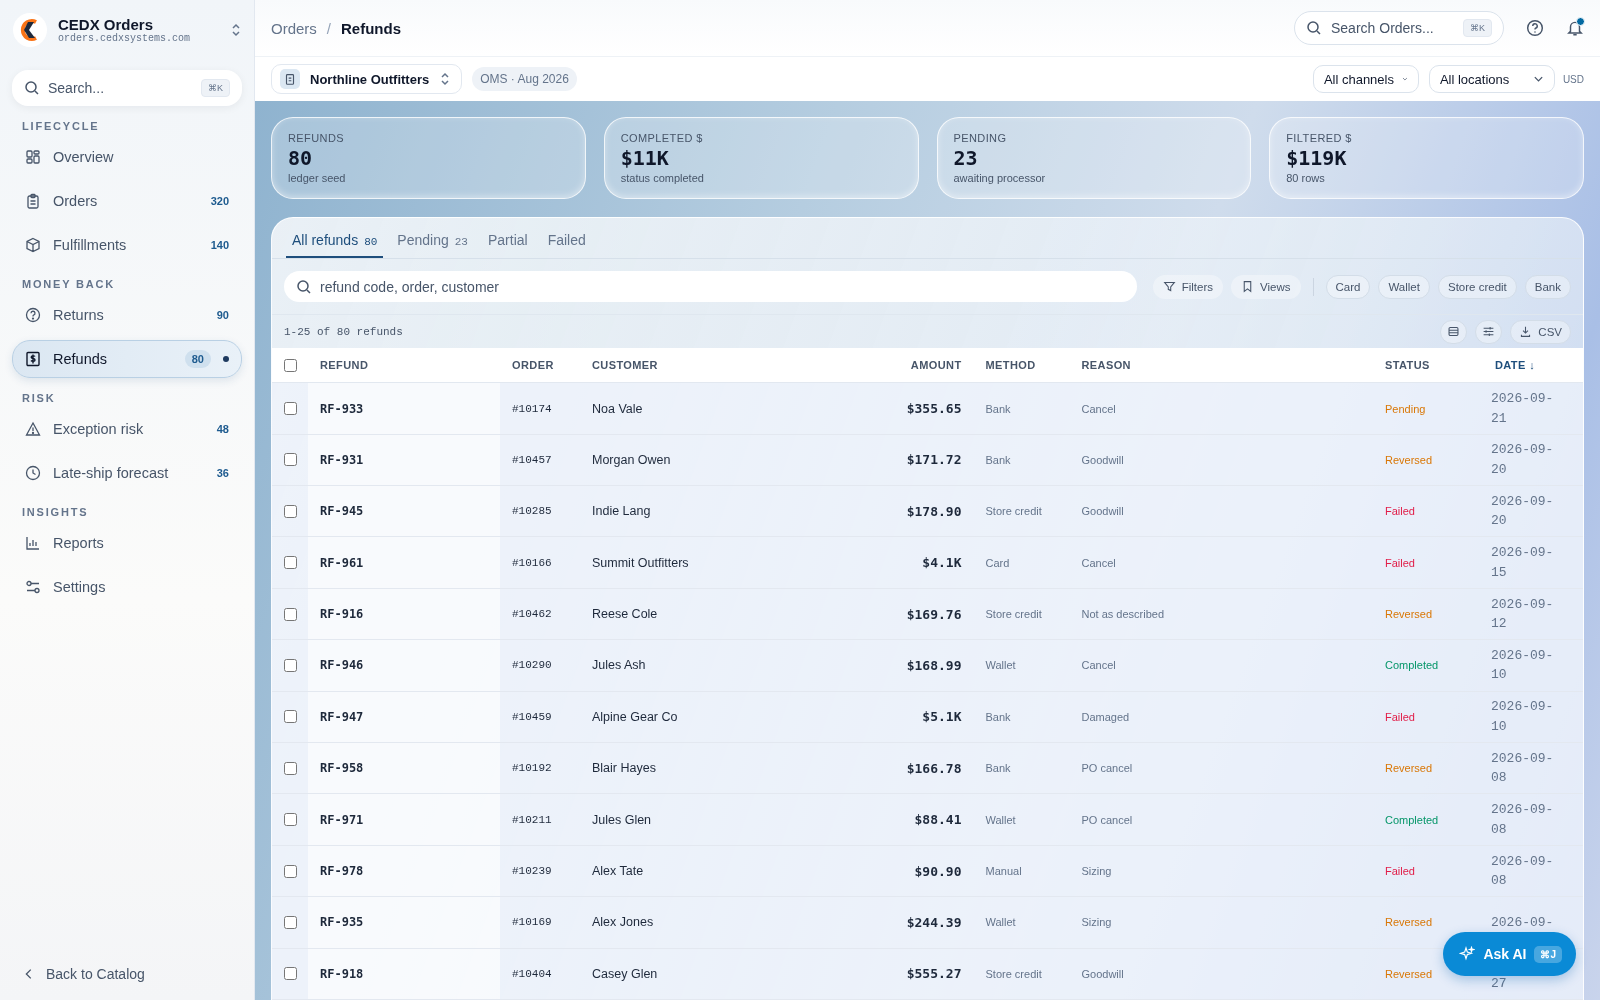  I want to click on filter-chip: Bank, so click(1547, 286).